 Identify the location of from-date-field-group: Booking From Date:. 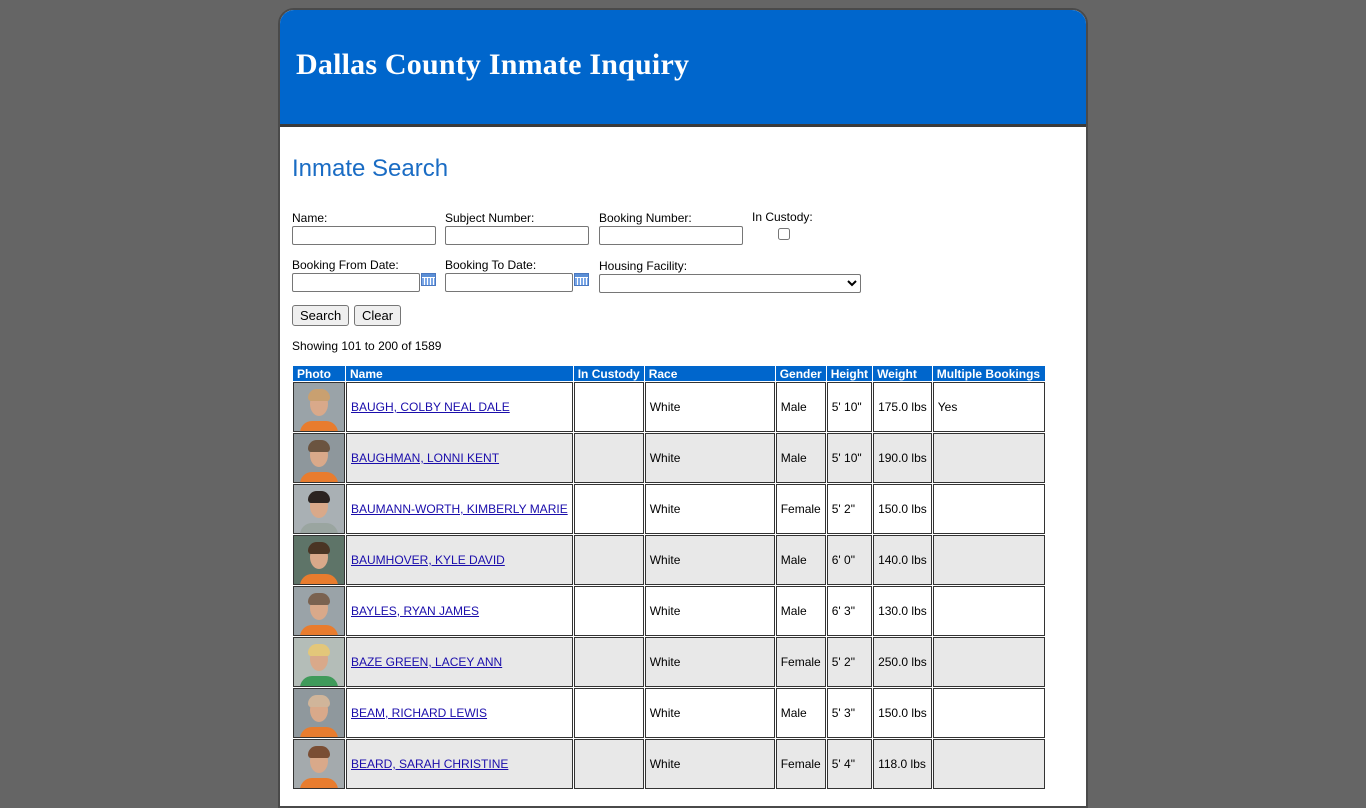
(364, 275).